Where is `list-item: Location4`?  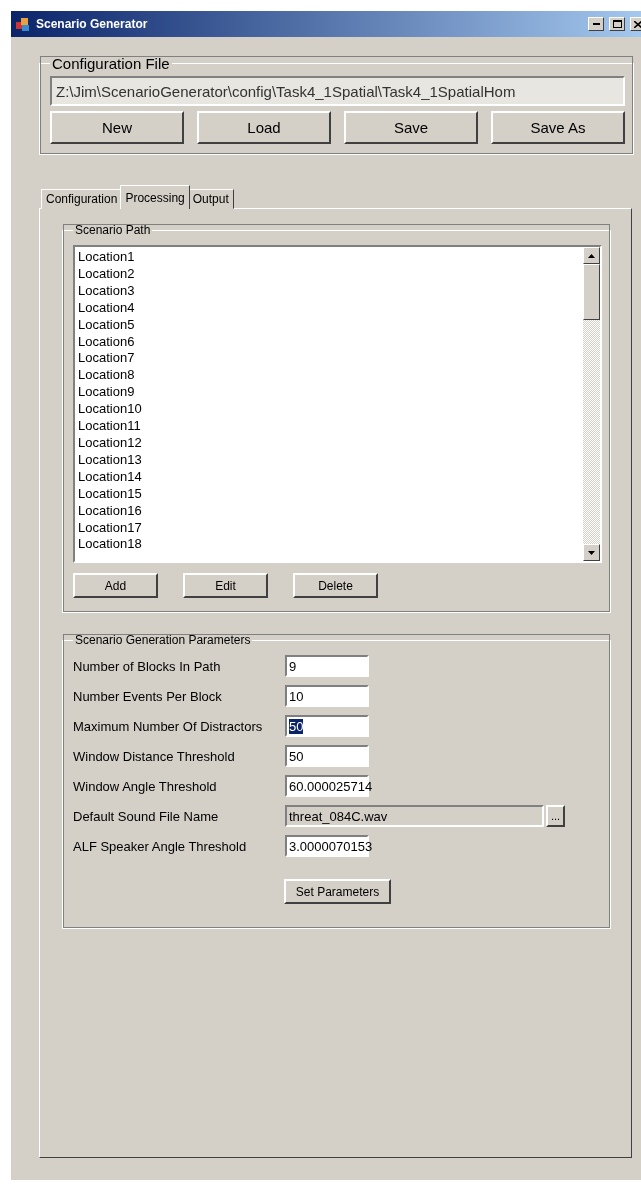
list-item: Location4 is located at coordinates (329, 308).